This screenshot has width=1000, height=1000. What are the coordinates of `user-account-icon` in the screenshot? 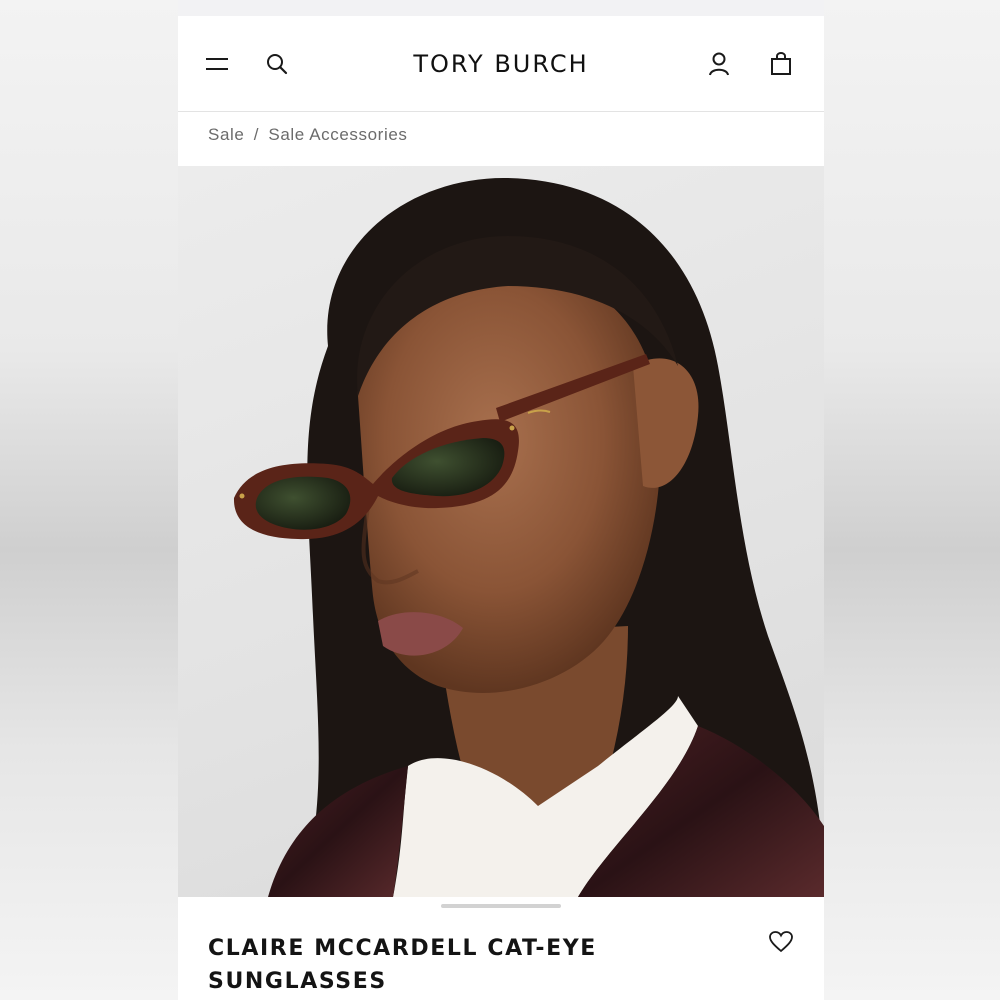 It's located at (719, 64).